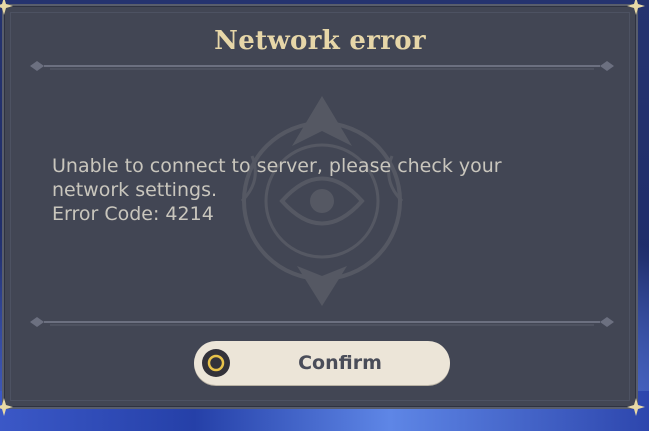 The height and width of the screenshot is (431, 649). Describe the element at coordinates (216, 363) in the screenshot. I see `circle-button-icon` at that location.